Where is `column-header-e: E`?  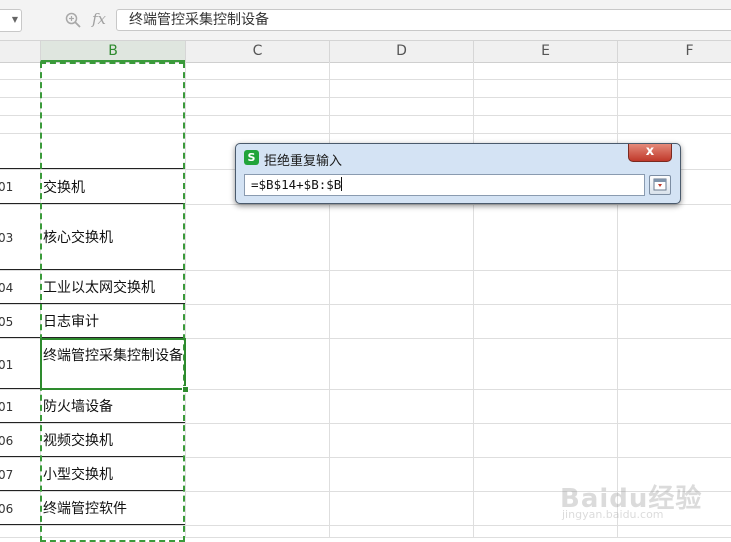
column-header-e: E is located at coordinates (545, 51).